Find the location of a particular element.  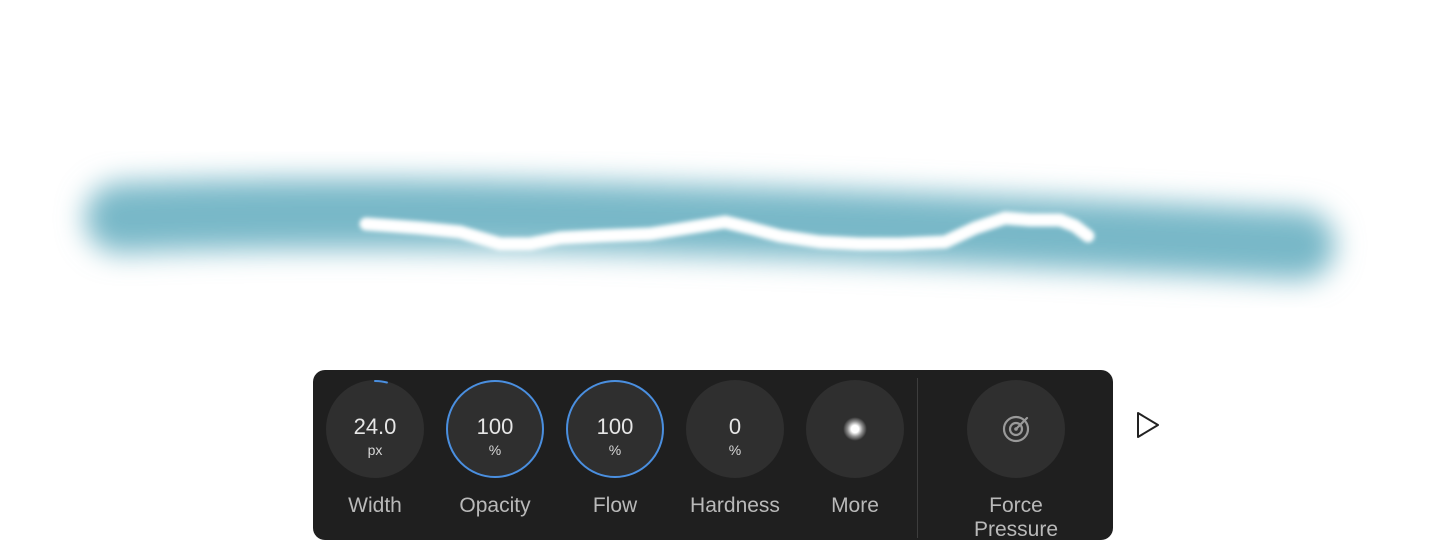

flow-control: 100 % is located at coordinates (615, 429).